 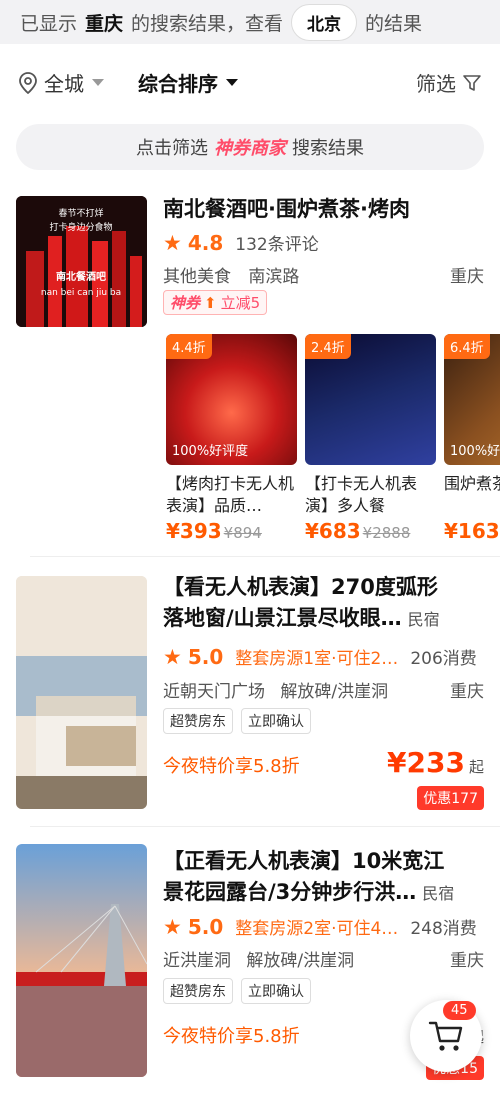 I want to click on tea-set-photo: 6.4折 100%好评度, so click(x=472, y=399).